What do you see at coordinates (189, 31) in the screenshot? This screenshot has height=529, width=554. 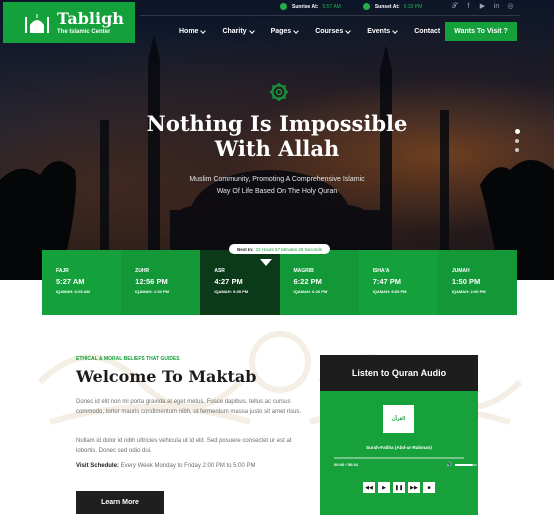 I see `nav-label: Home` at bounding box center [189, 31].